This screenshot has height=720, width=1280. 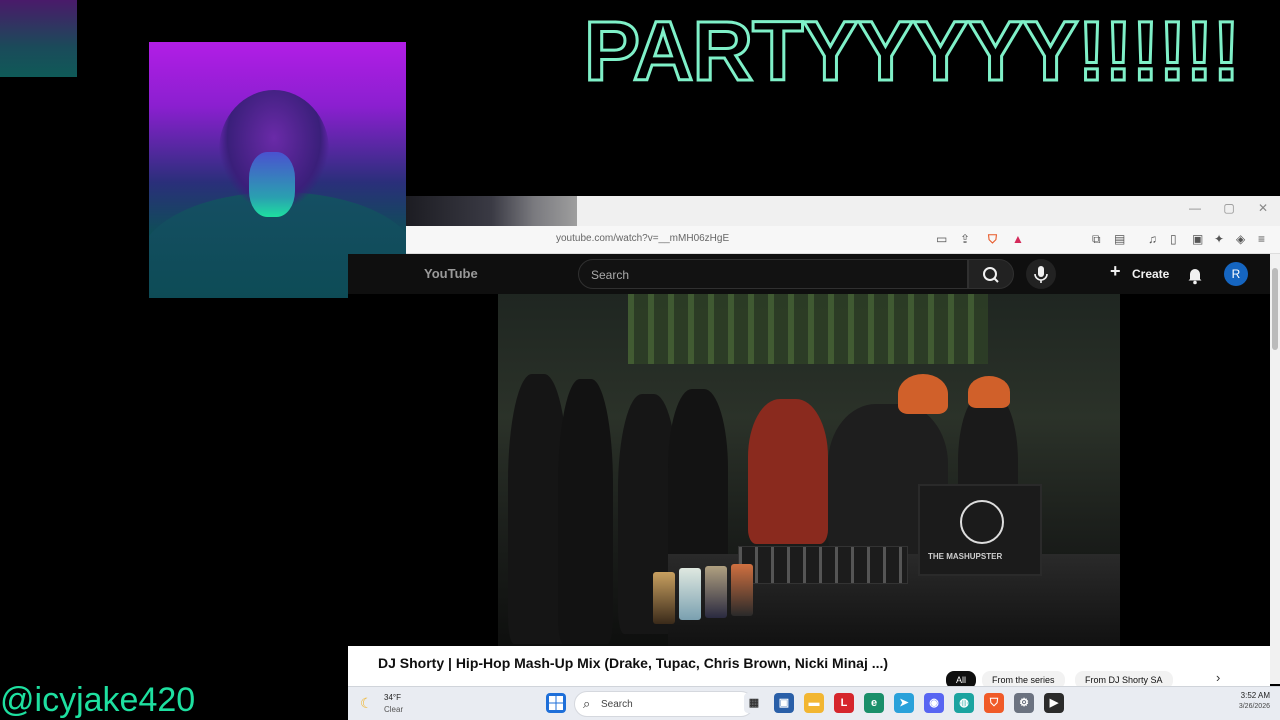 What do you see at coordinates (272, 184) in the screenshot?
I see `webcam-figure-face` at bounding box center [272, 184].